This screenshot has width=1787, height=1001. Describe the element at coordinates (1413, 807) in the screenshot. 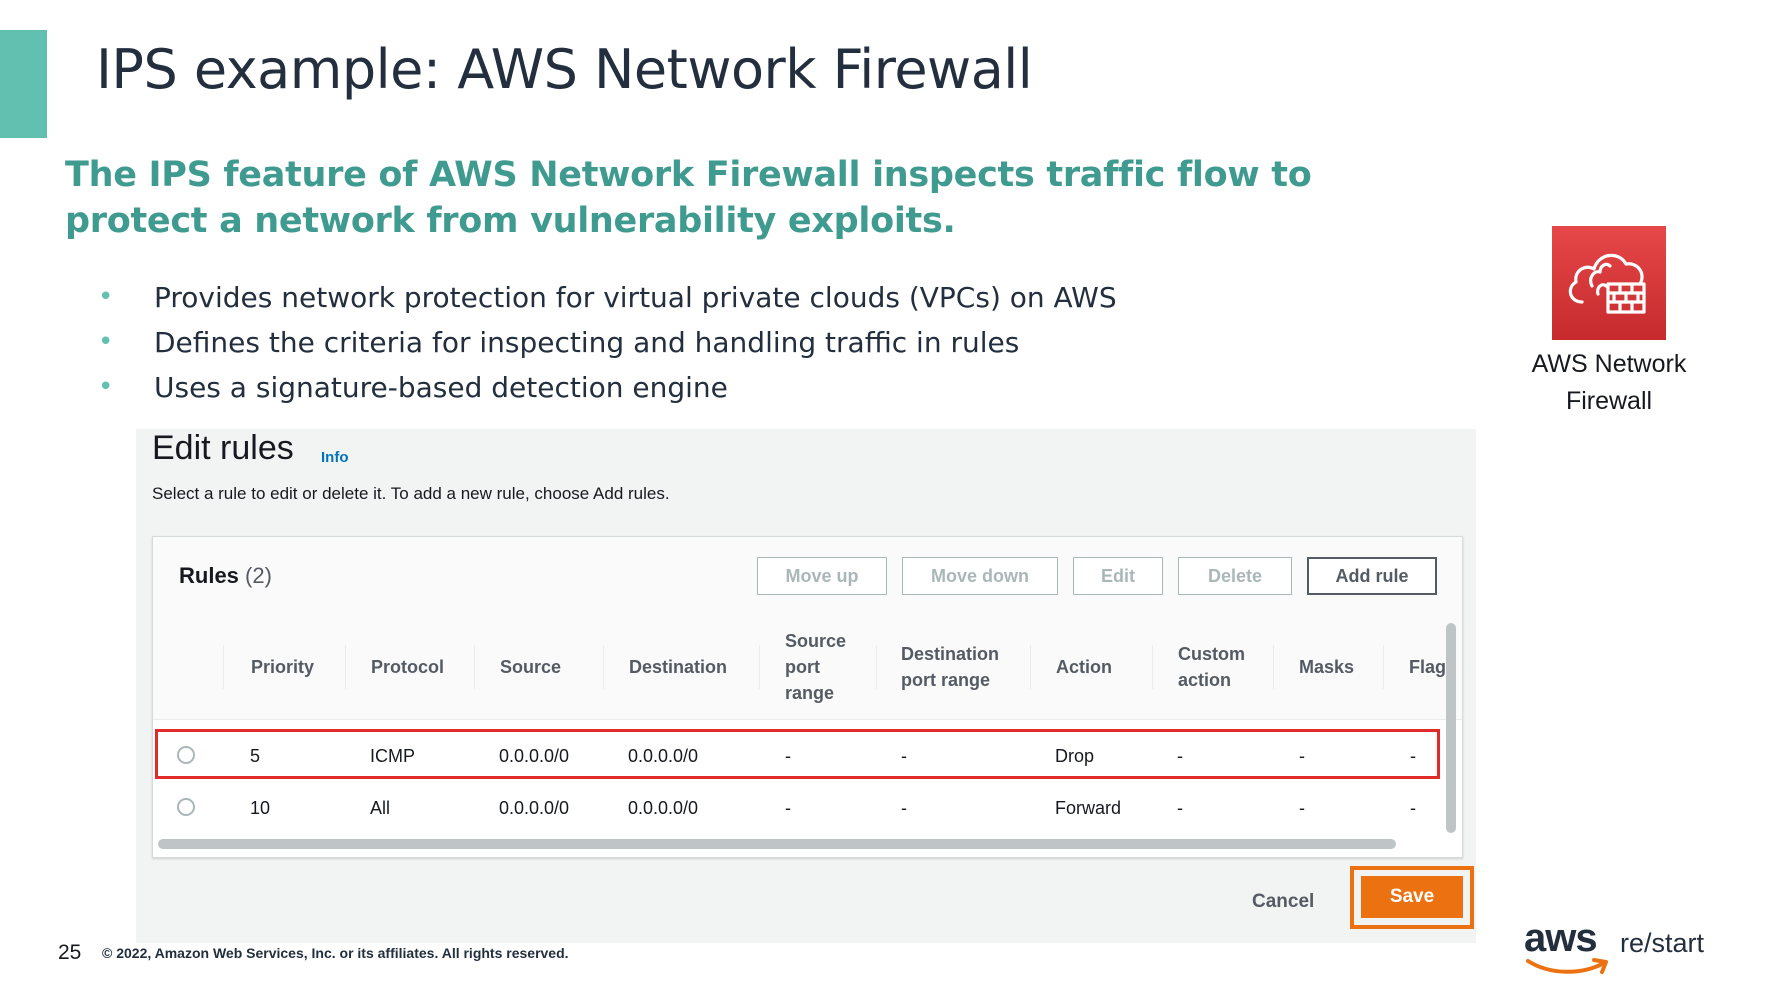

I see `cell-flags: -` at that location.